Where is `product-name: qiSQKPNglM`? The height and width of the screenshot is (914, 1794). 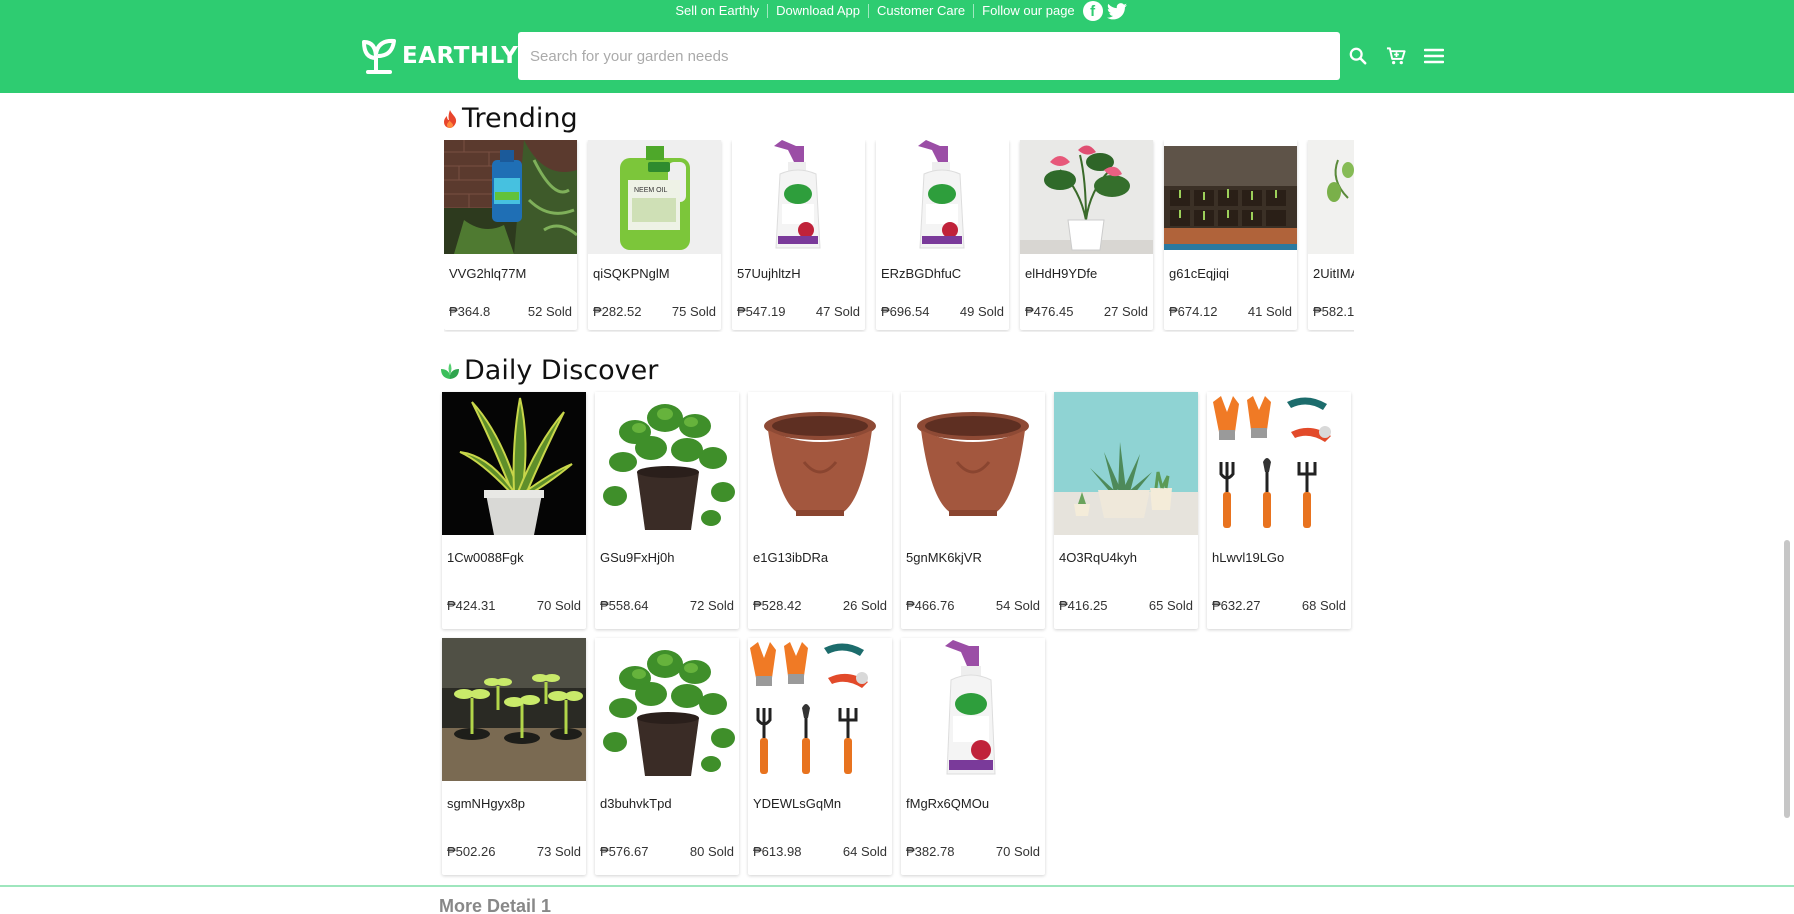
product-name: qiSQKPNglM is located at coordinates (631, 273).